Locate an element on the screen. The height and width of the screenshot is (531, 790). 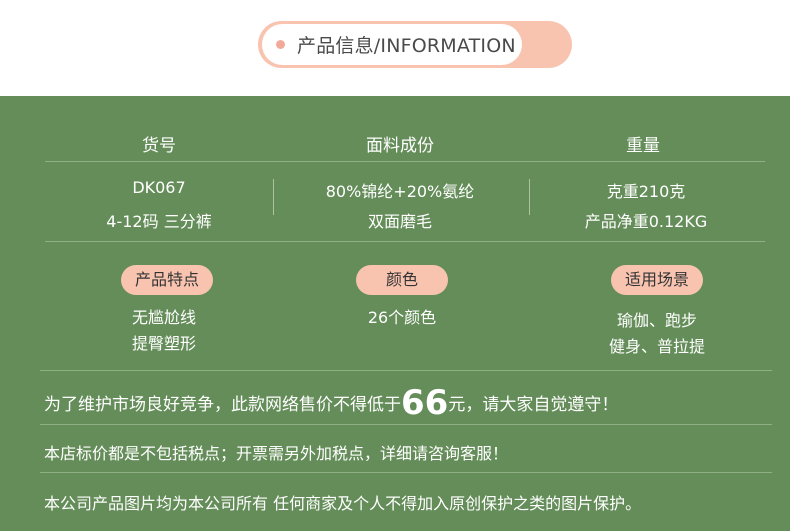
feature-line: 无尴尬线 is located at coordinates (163, 317).